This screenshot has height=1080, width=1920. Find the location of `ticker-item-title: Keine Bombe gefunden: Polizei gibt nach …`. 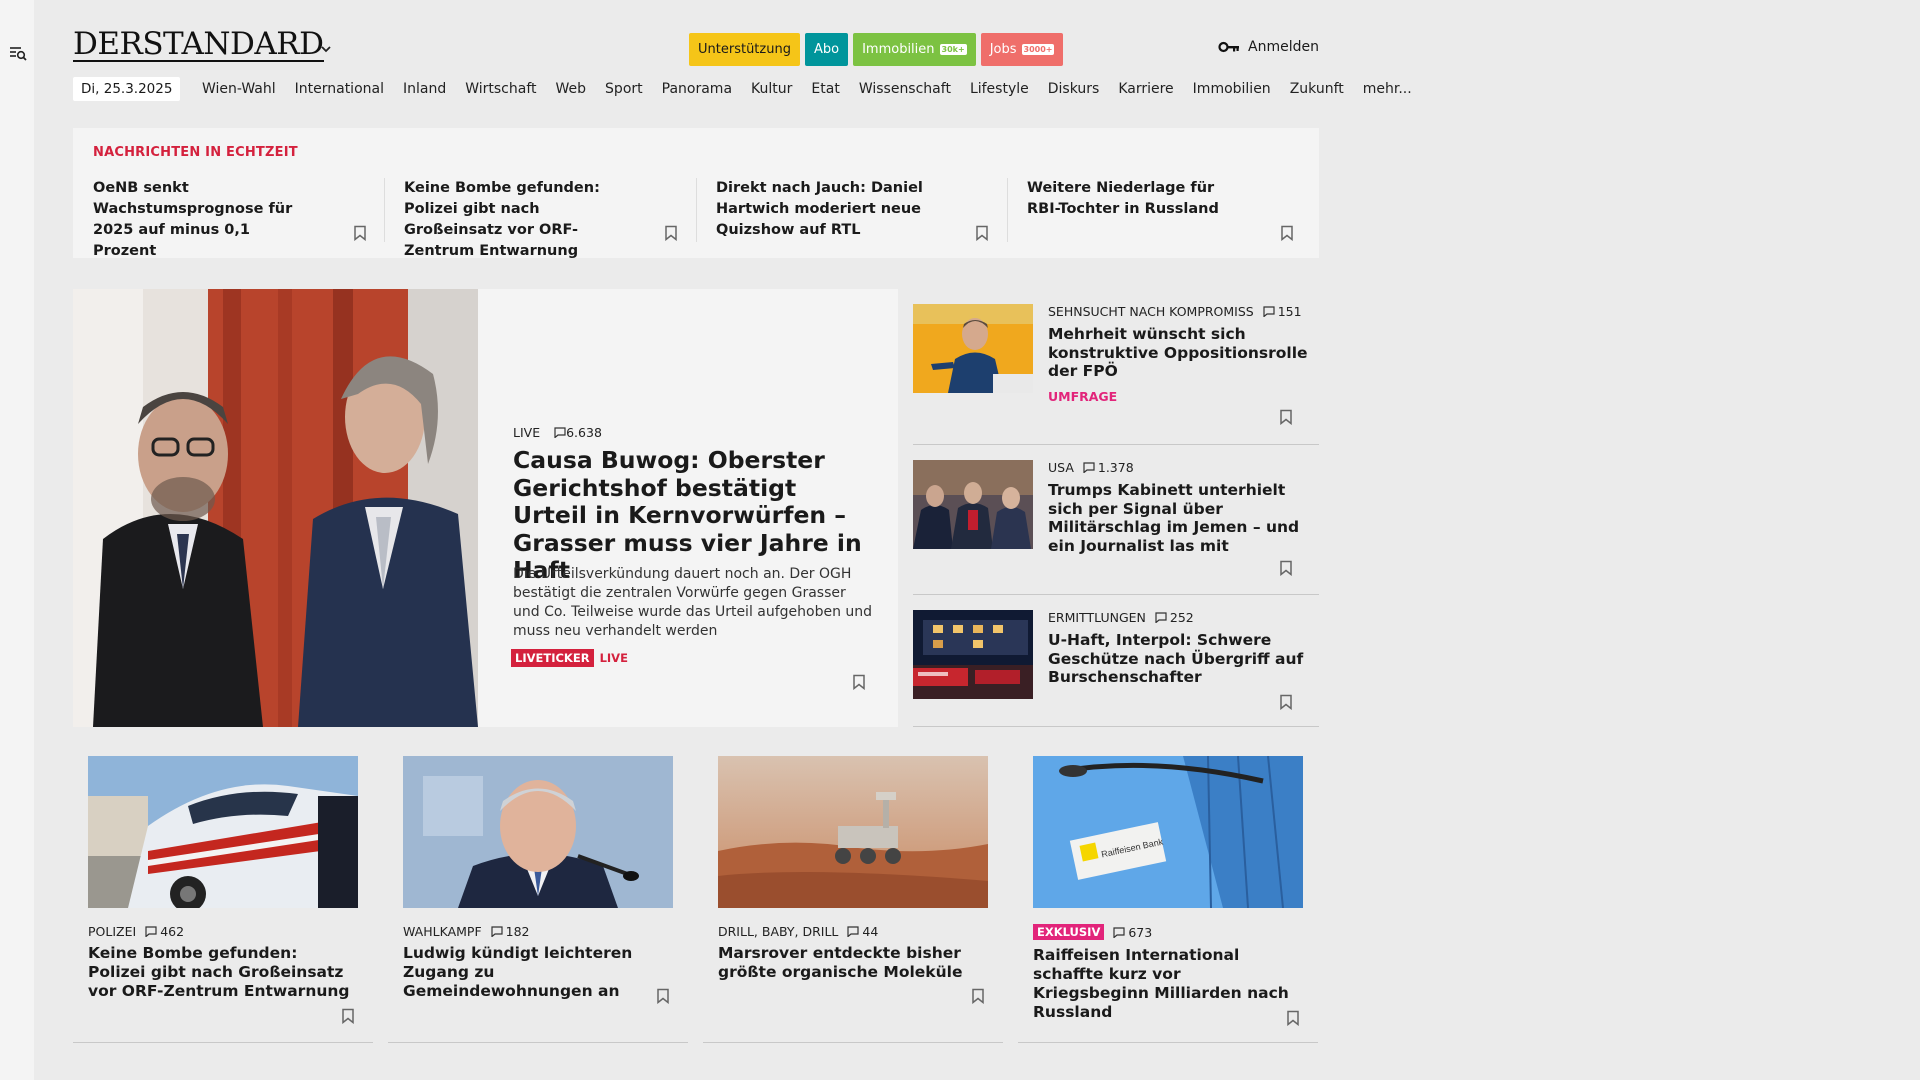

ticker-item-title: Keine Bombe gefunden: Polizei gibt nach … is located at coordinates (502, 219).